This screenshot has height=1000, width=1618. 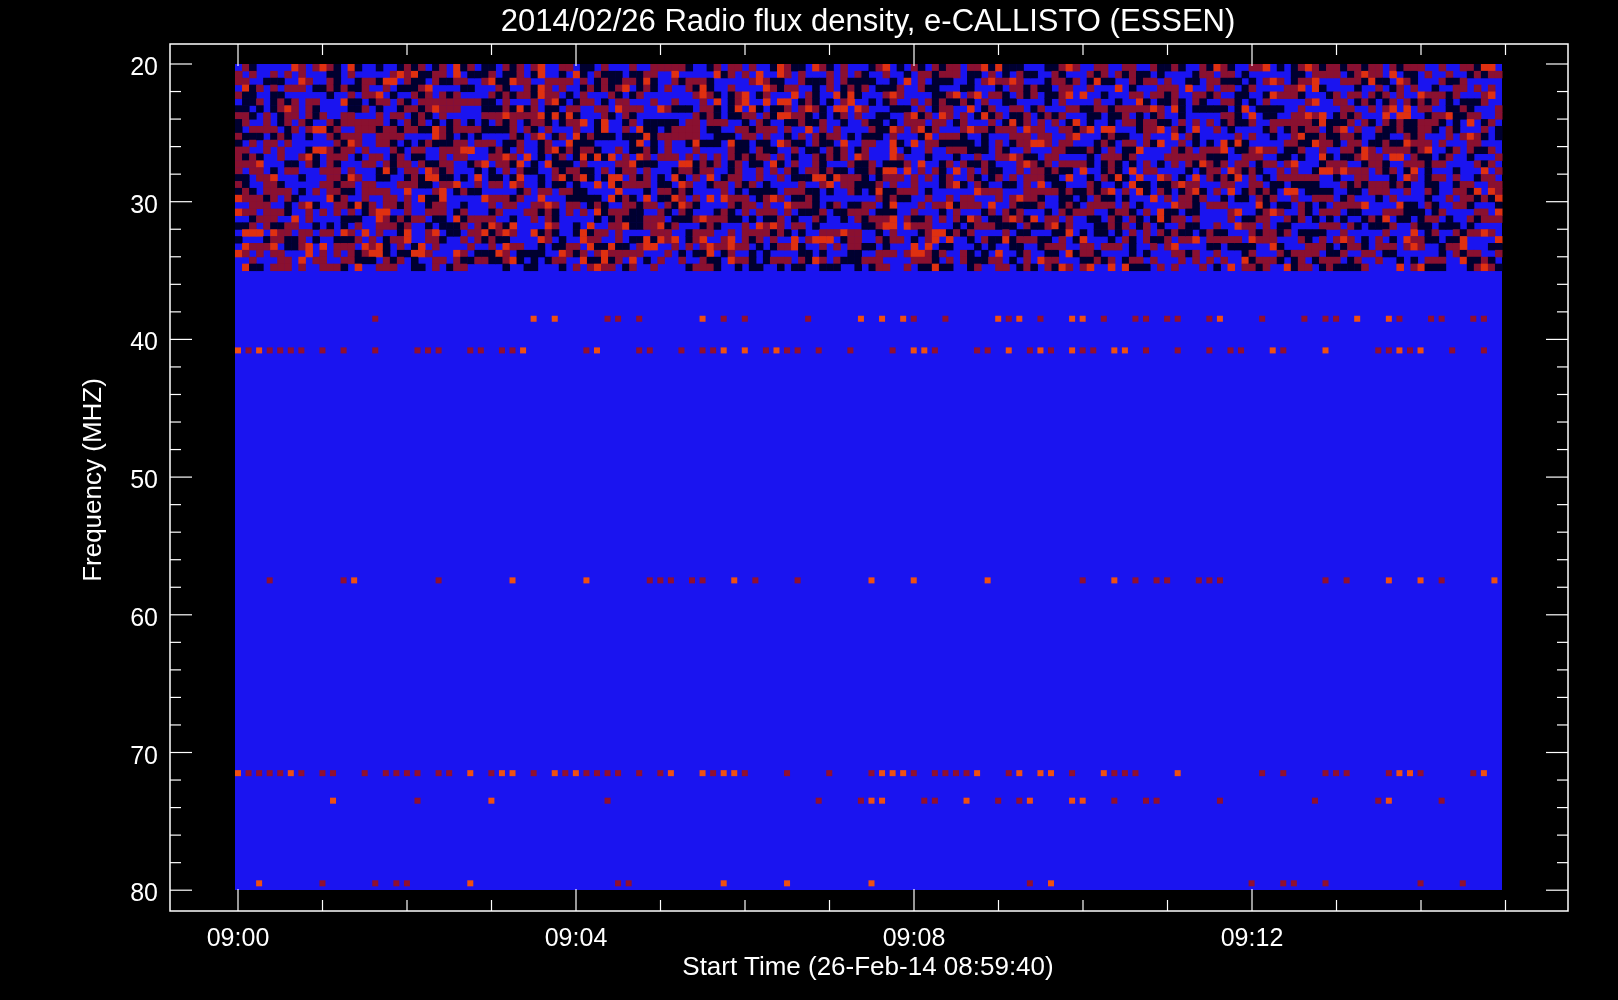 What do you see at coordinates (144, 892) in the screenshot?
I see `y-axis-tick-label: 80` at bounding box center [144, 892].